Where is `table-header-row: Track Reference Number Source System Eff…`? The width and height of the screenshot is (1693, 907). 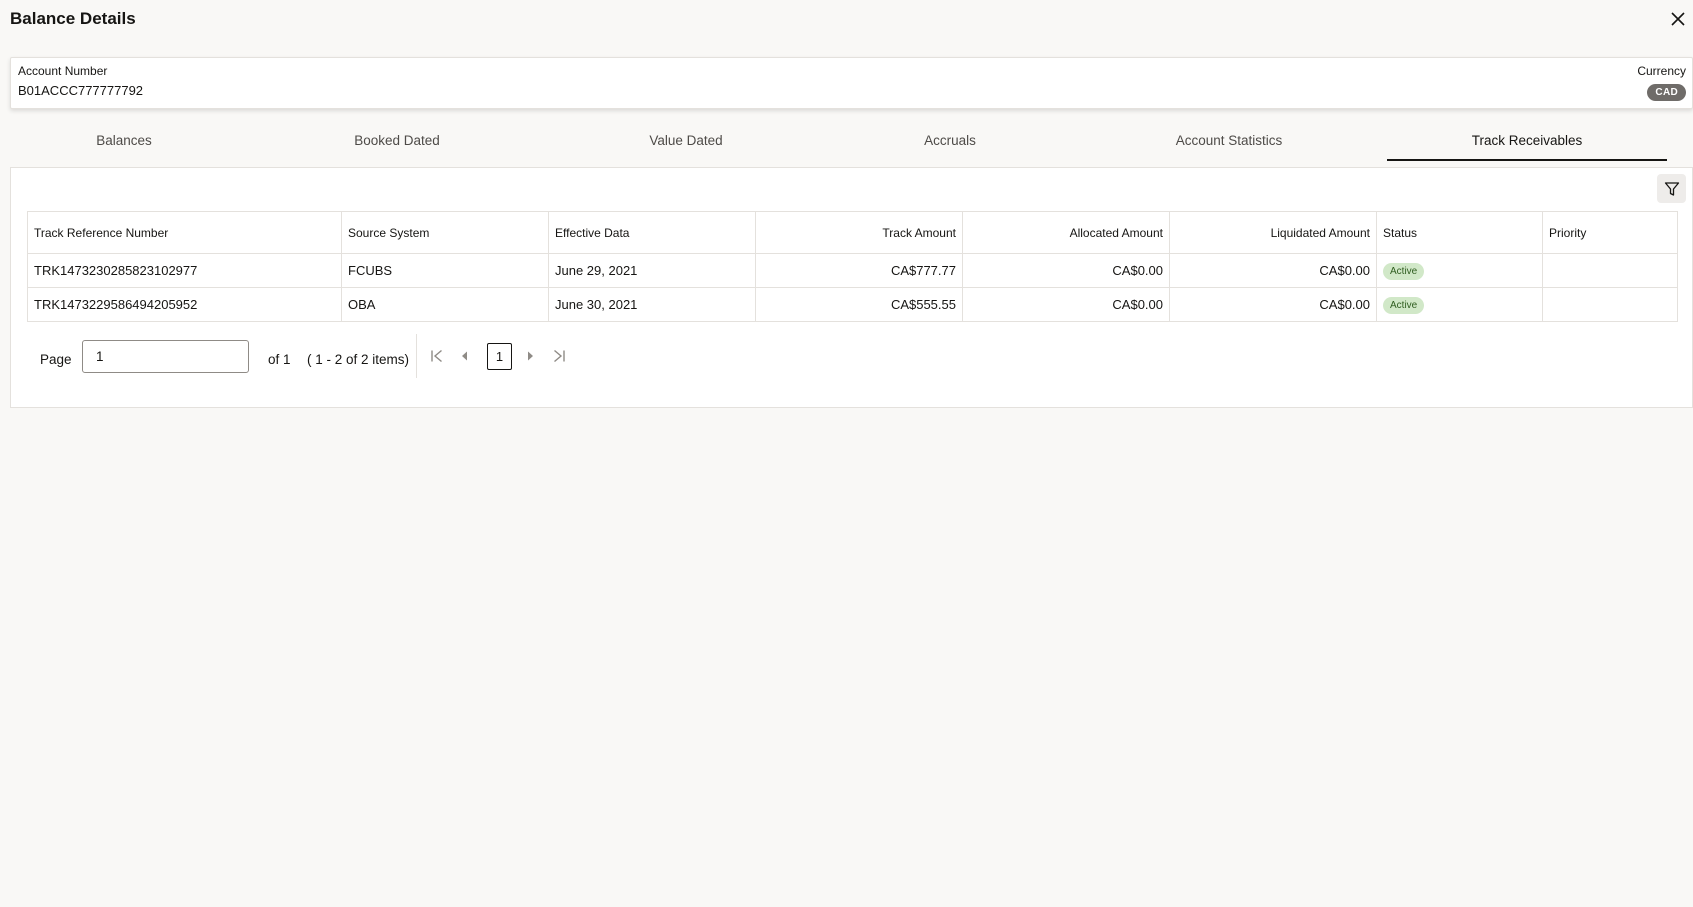 table-header-row: Track Reference Number Source System Eff… is located at coordinates (852, 232).